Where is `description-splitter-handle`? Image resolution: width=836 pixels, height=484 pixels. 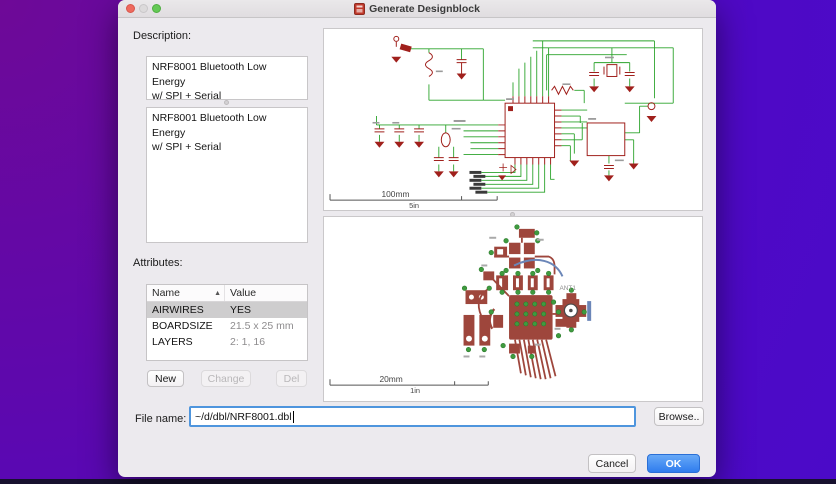
description-splitter-handle is located at coordinates (226, 102).